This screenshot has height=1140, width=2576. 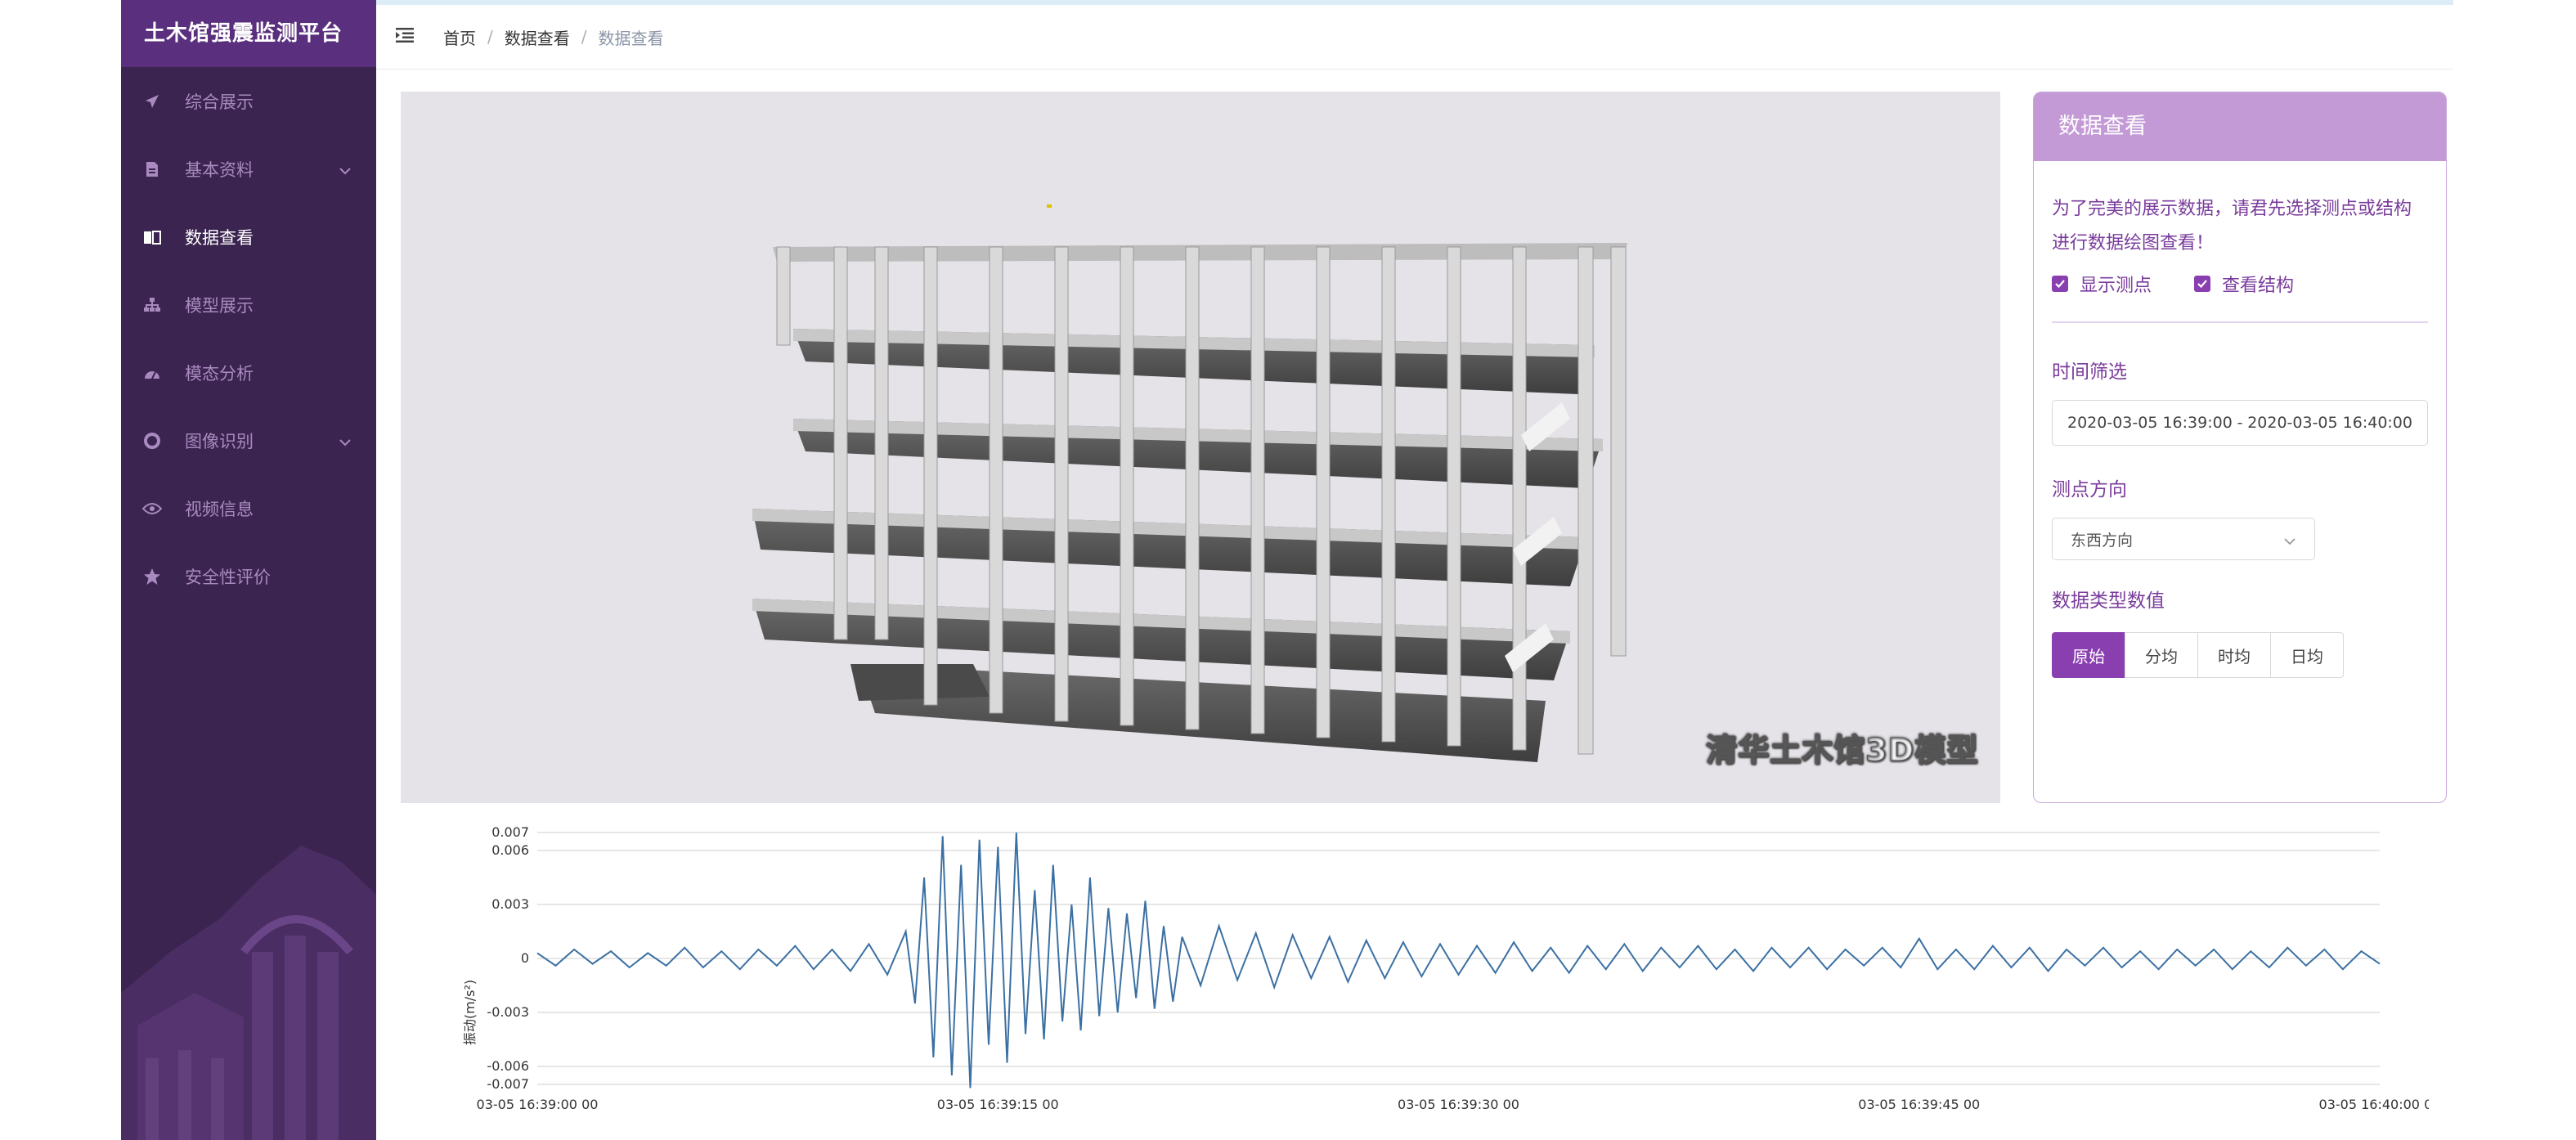 I want to click on sidebar-item-label: 模型展示, so click(x=219, y=305).